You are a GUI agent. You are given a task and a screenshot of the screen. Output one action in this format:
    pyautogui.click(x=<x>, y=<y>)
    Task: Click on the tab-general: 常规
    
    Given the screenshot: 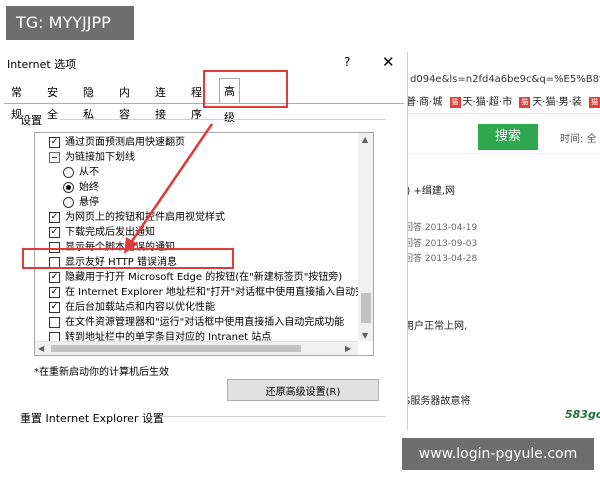 What is the action you would take?
    pyautogui.click(x=16, y=101)
    